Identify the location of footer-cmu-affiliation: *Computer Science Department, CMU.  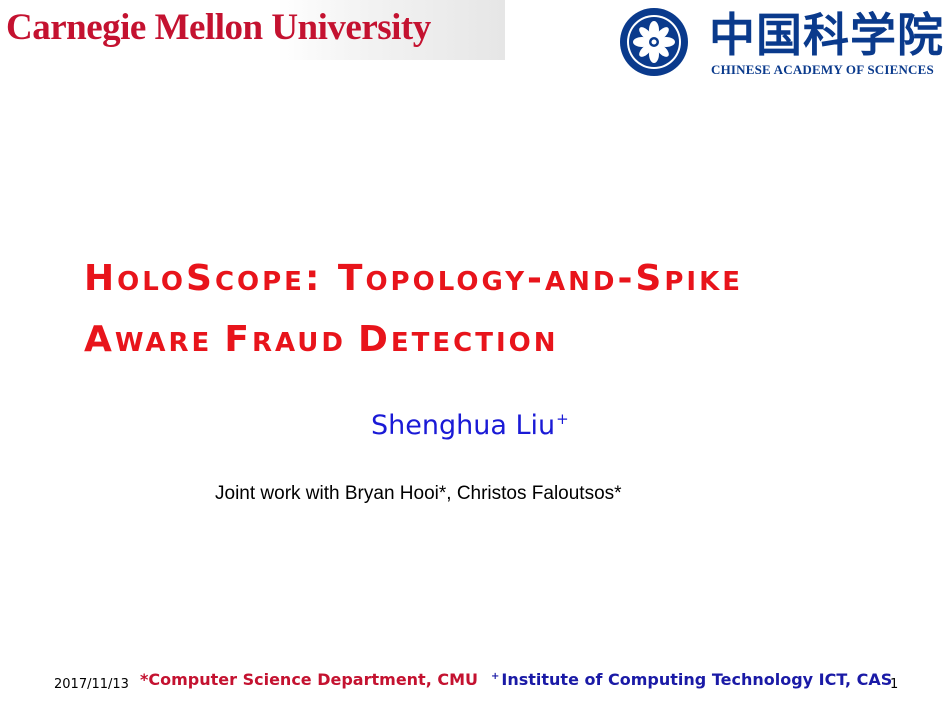
(309, 679).